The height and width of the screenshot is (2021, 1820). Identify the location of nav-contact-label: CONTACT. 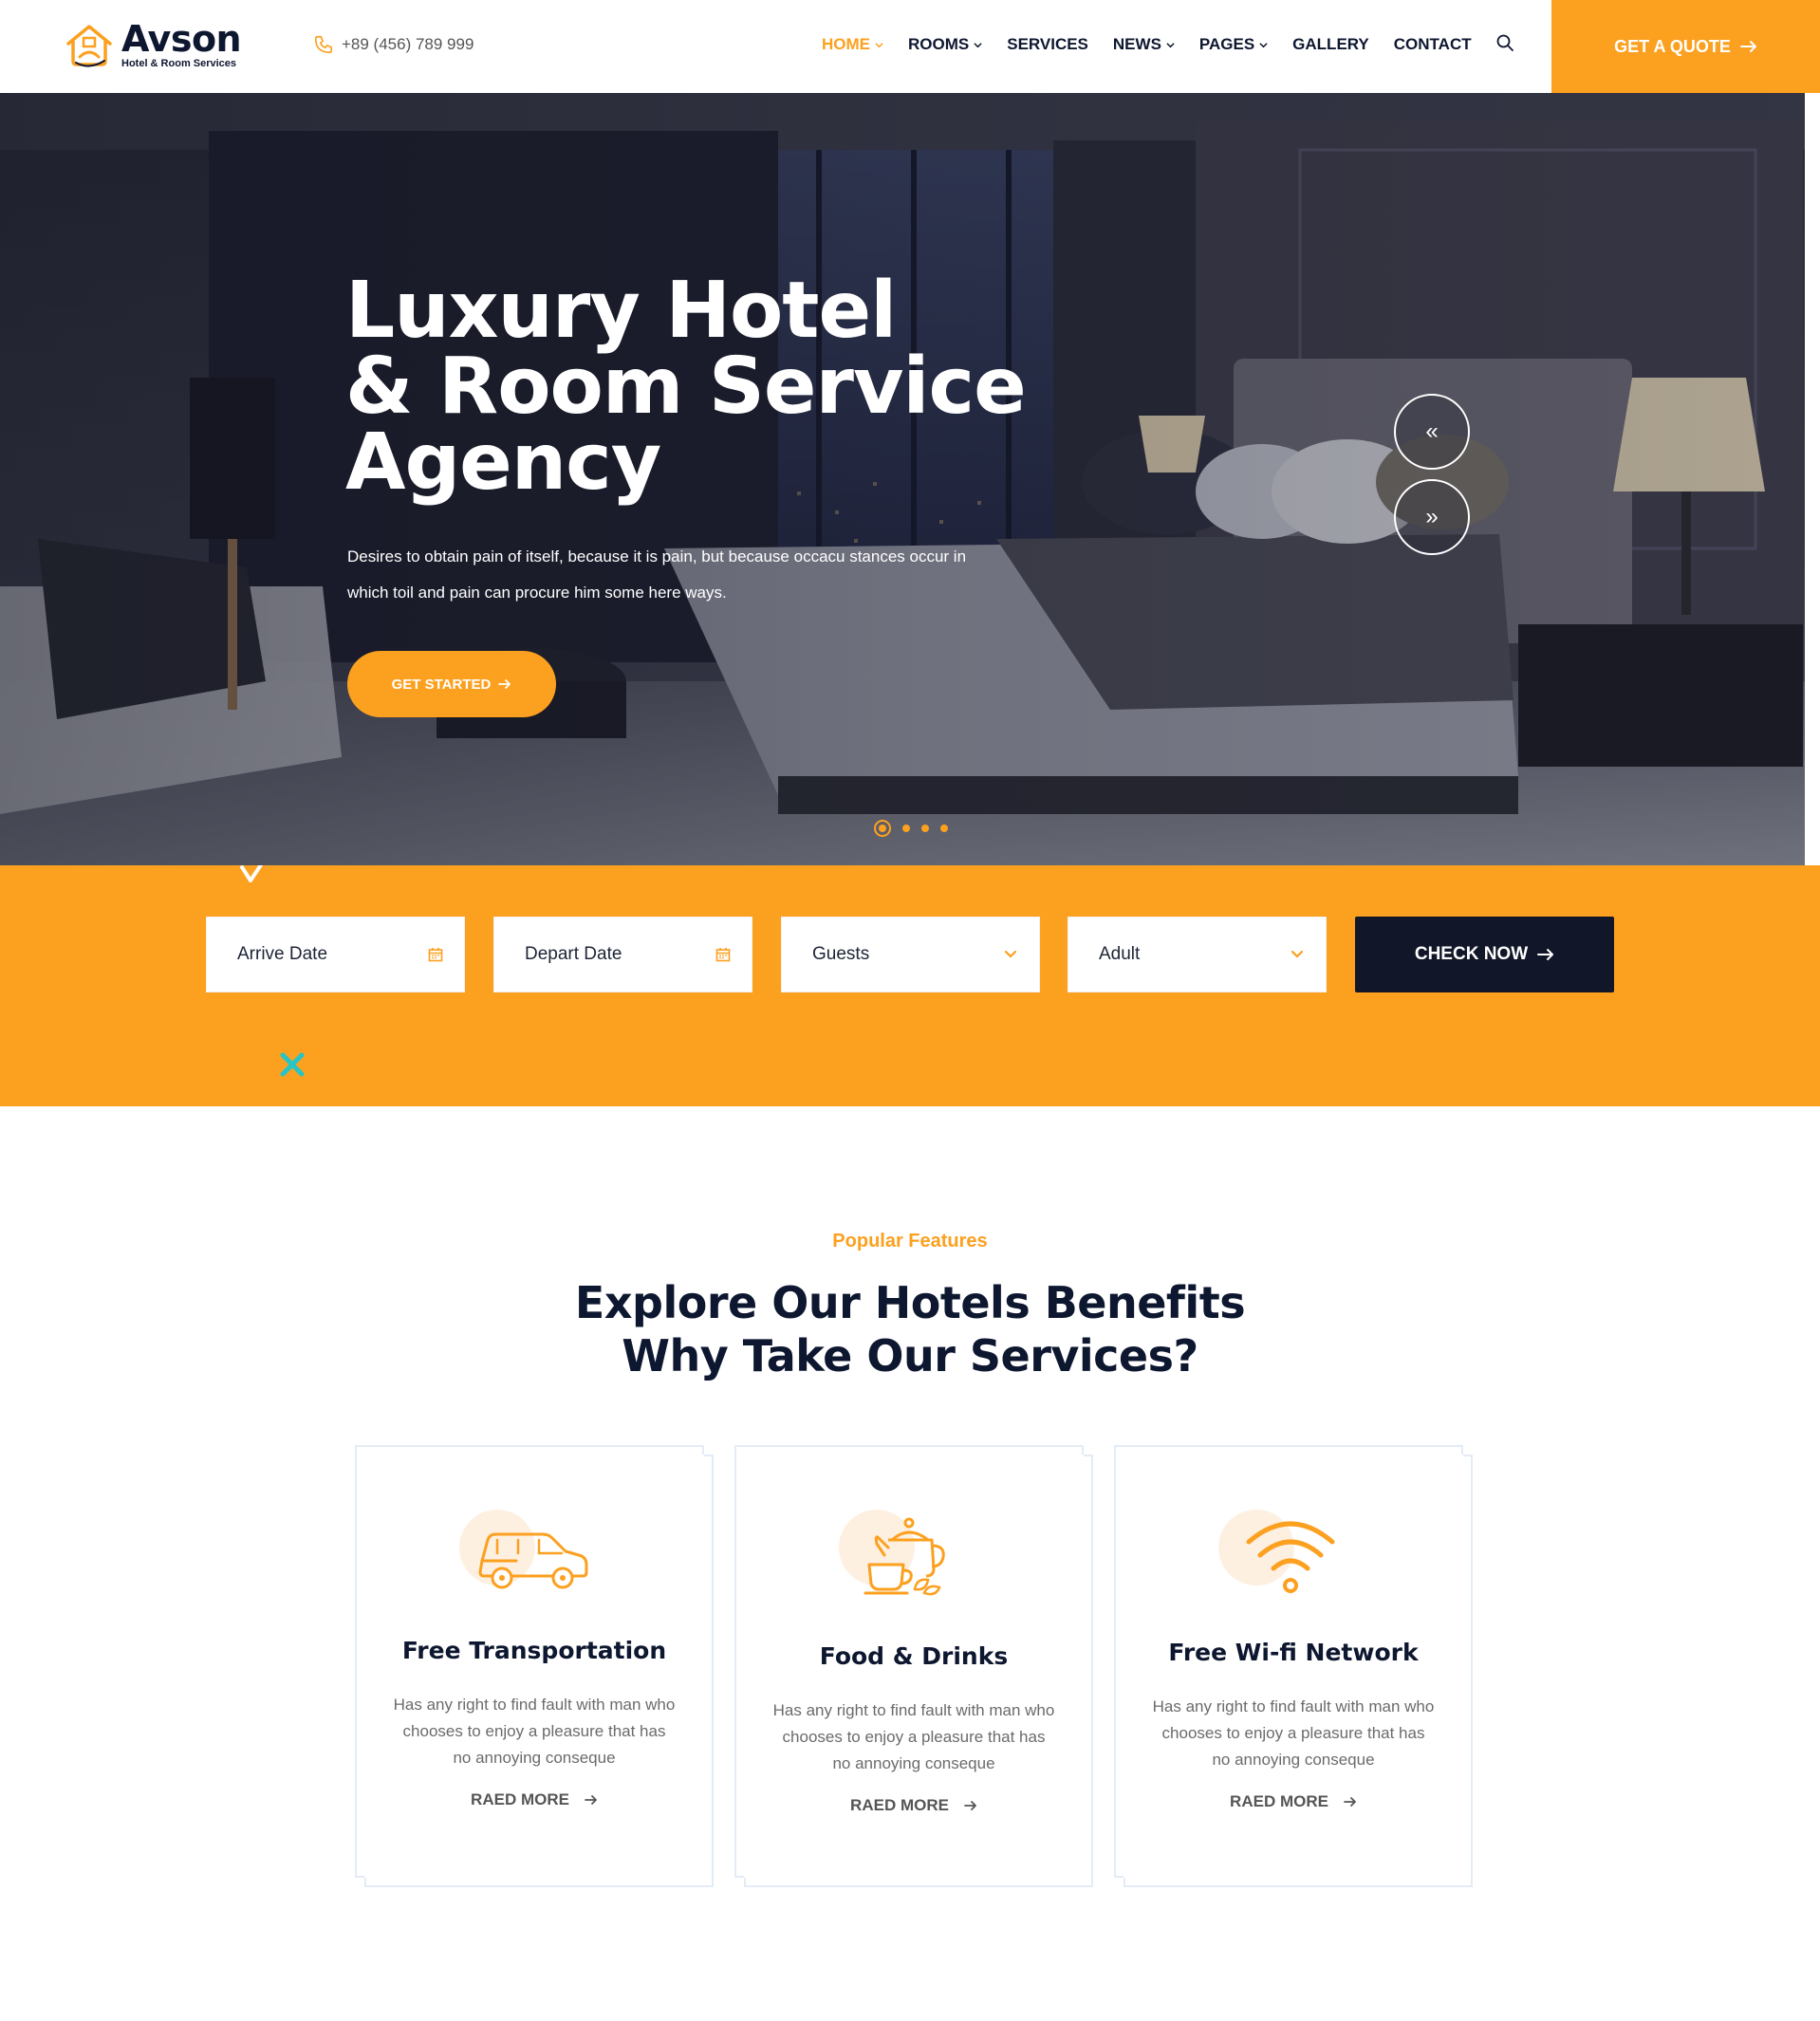
(1432, 44).